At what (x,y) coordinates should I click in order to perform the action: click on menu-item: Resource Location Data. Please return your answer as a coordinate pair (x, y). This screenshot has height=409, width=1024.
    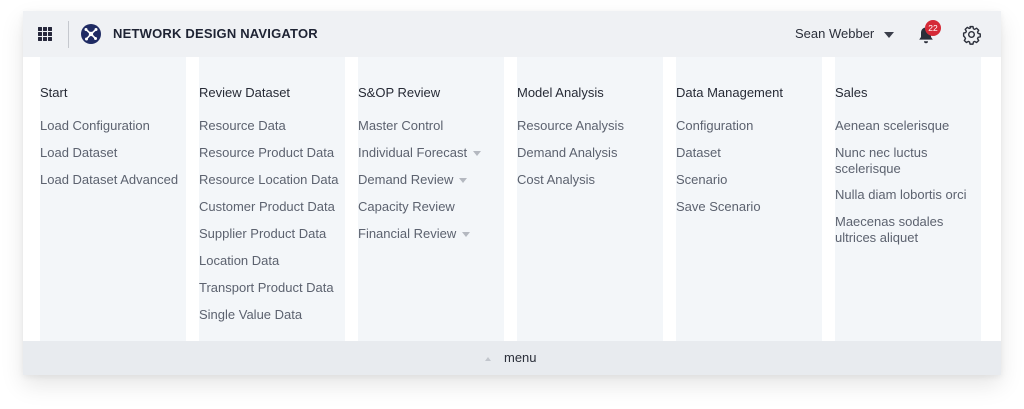
    Looking at the image, I should click on (274, 180).